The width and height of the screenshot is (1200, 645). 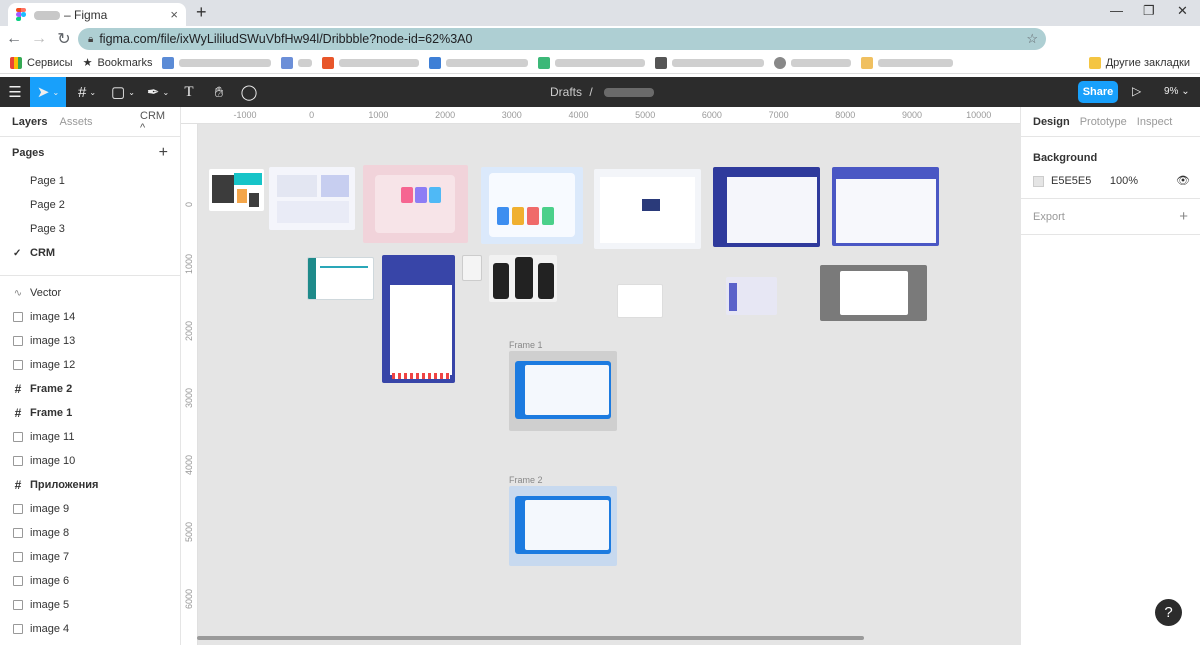 What do you see at coordinates (53, 461) in the screenshot?
I see `layer-item-label: image 10` at bounding box center [53, 461].